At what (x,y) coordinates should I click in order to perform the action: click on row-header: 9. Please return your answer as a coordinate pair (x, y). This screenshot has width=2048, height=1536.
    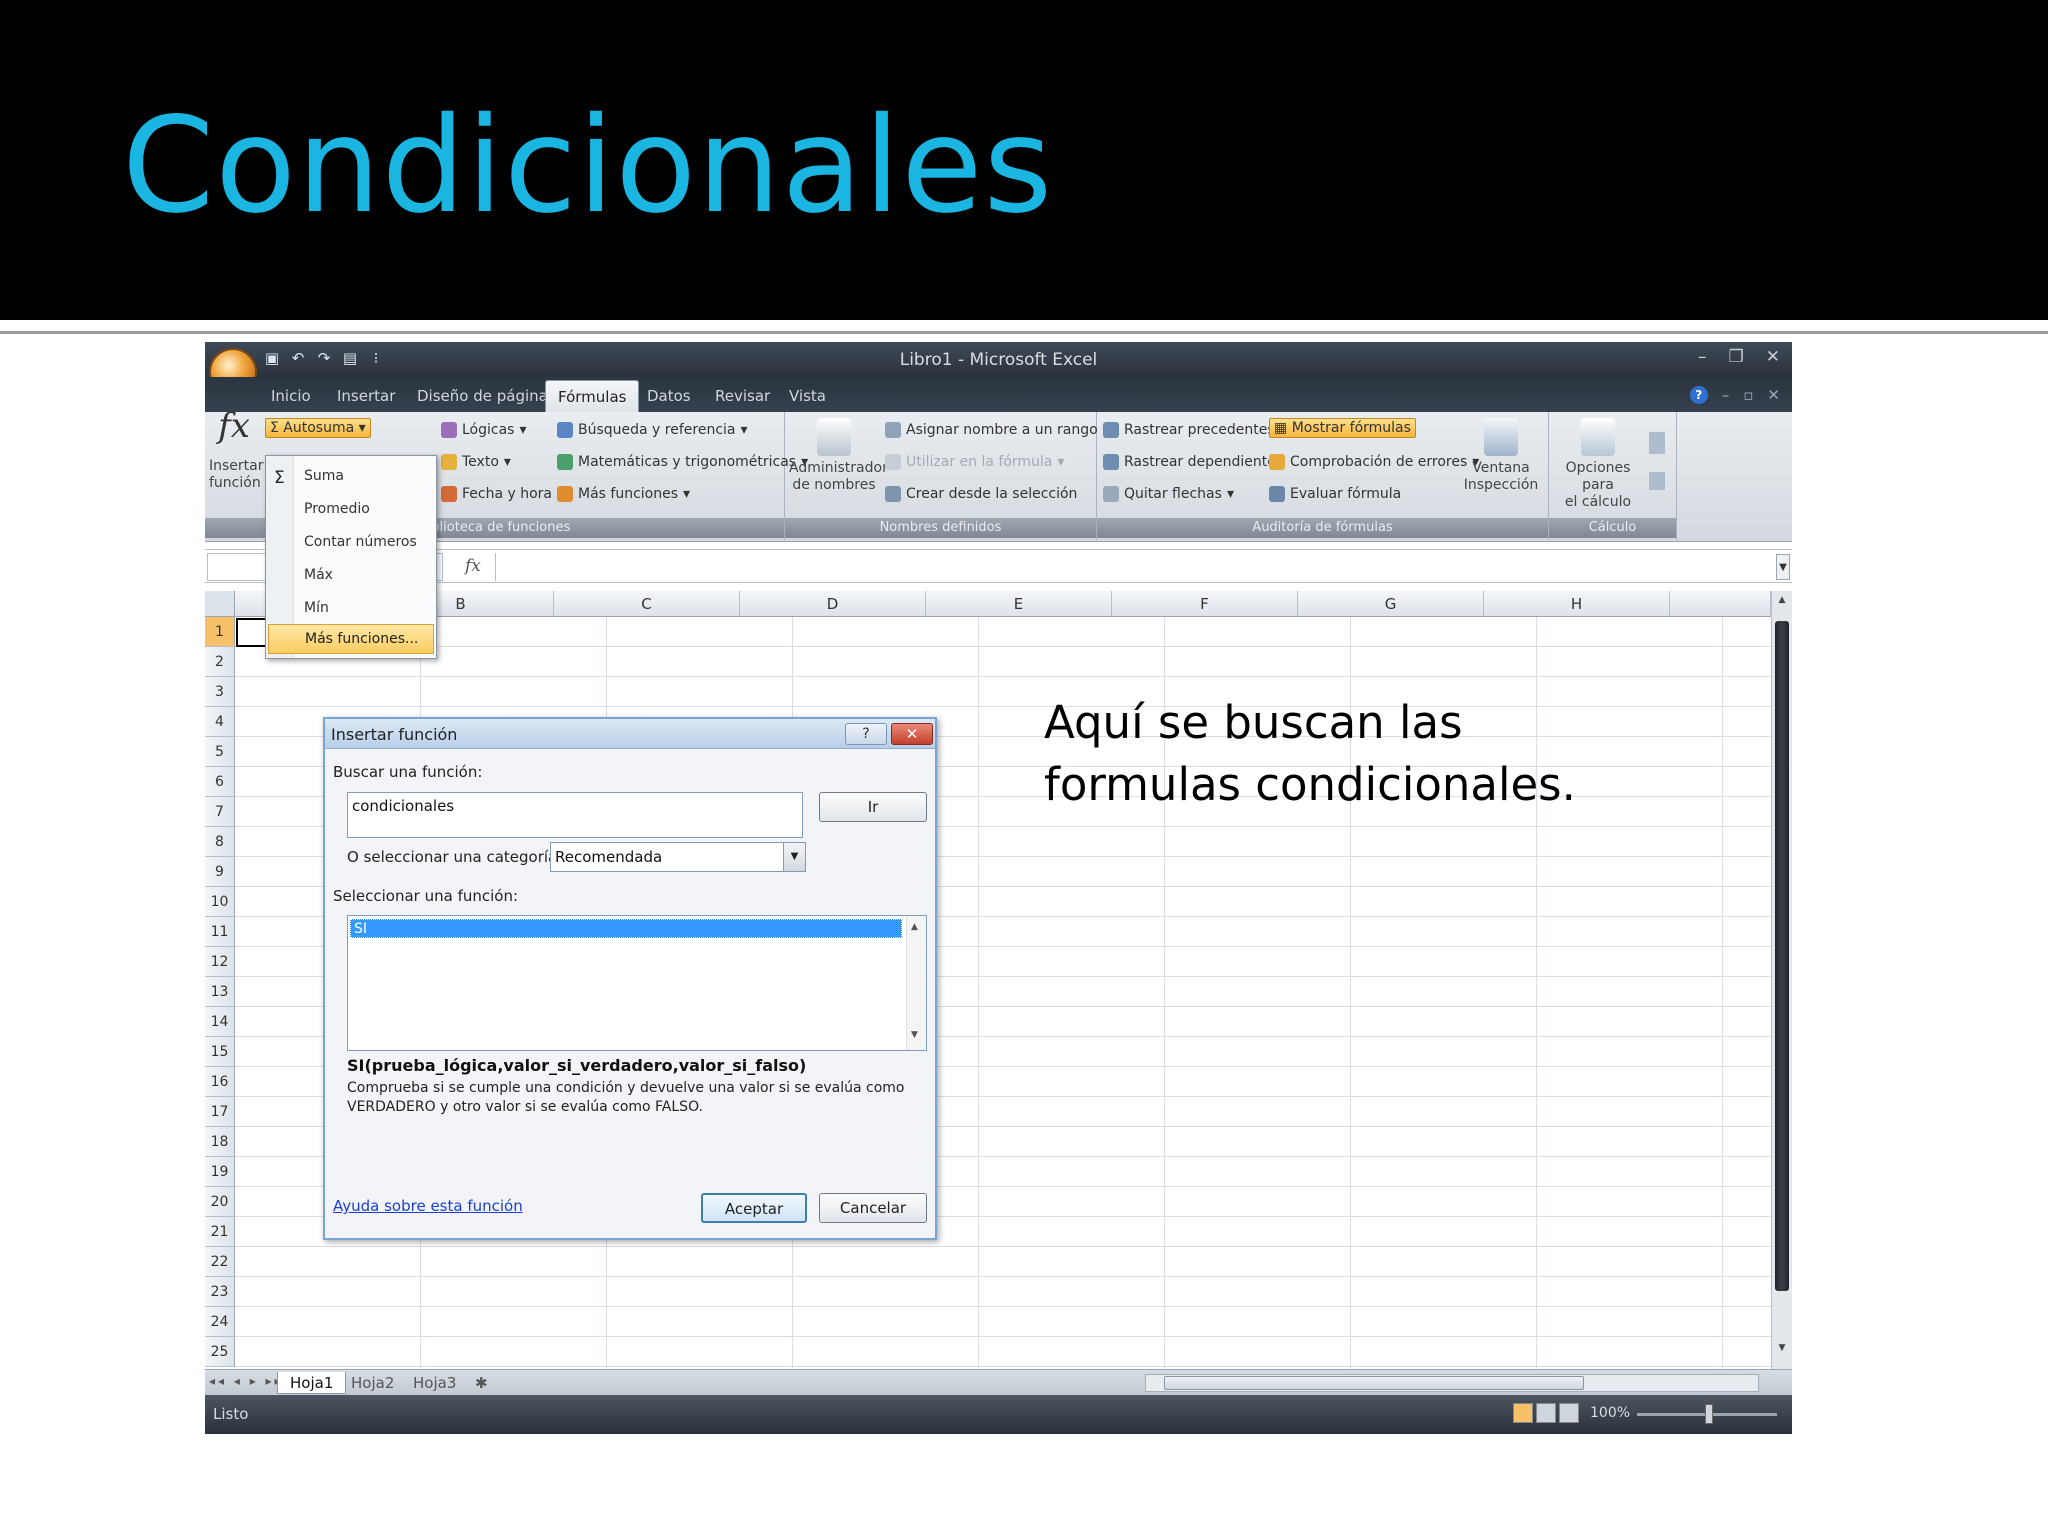
    Looking at the image, I should click on (220, 872).